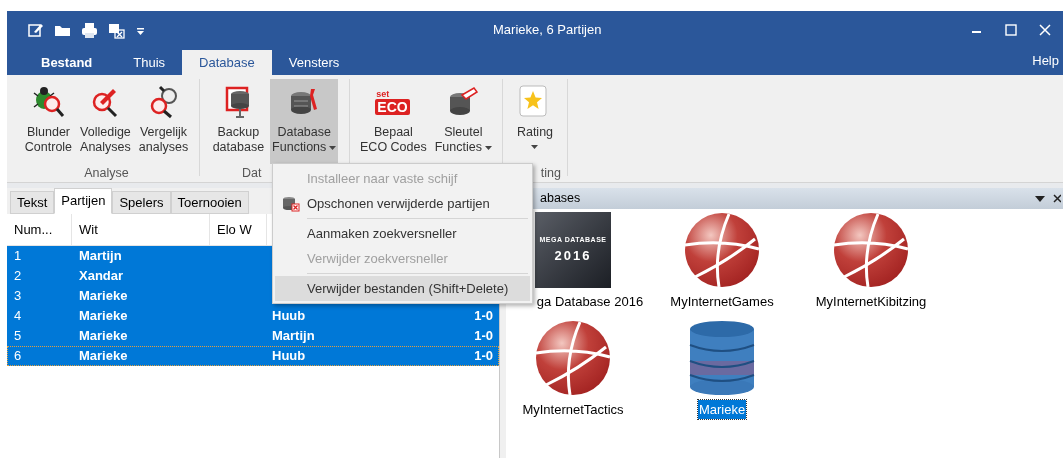 The width and height of the screenshot is (1063, 458). What do you see at coordinates (1057, 198) in the screenshot?
I see `close-icon` at bounding box center [1057, 198].